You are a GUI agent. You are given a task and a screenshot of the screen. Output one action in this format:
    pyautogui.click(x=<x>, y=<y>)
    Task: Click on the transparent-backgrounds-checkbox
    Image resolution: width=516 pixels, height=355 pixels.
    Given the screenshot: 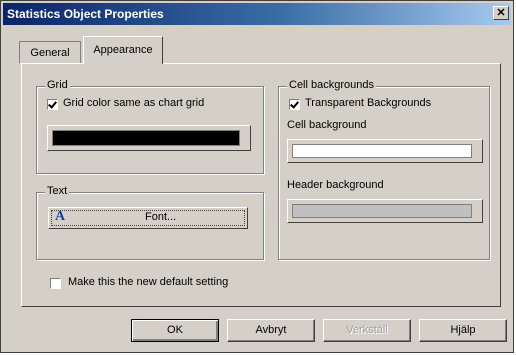 What is the action you would take?
    pyautogui.click(x=294, y=104)
    